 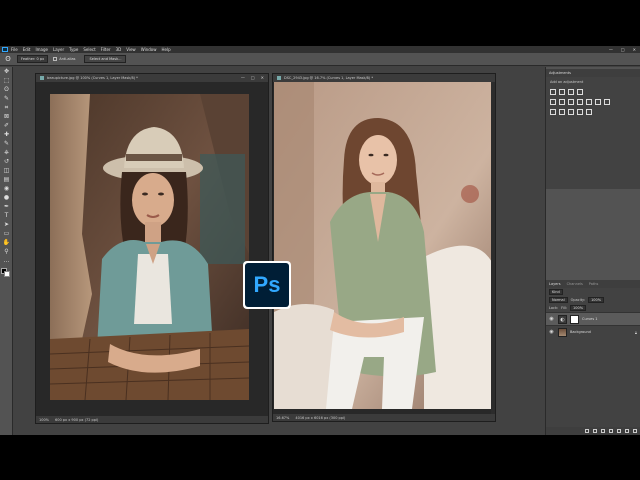 What do you see at coordinates (553, 92) in the screenshot?
I see `brightness-icon` at bounding box center [553, 92].